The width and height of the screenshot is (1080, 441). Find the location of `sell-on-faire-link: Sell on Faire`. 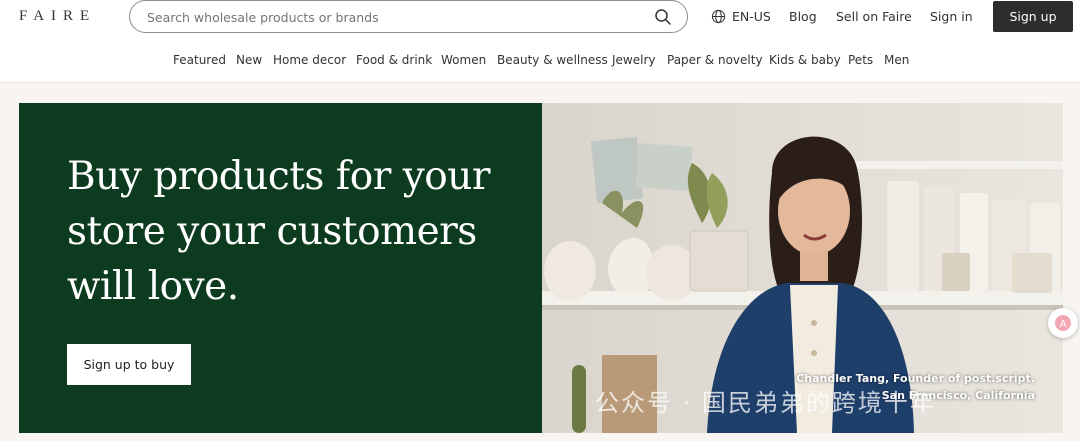

sell-on-faire-link: Sell on Faire is located at coordinates (874, 16).